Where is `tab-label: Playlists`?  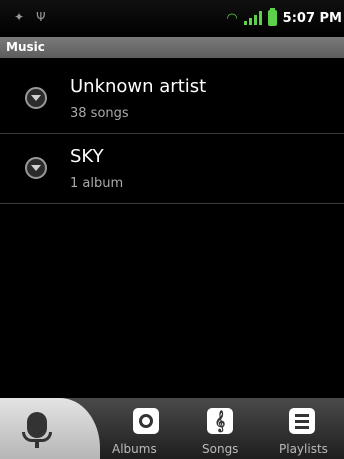
tab-label: Playlists is located at coordinates (303, 449).